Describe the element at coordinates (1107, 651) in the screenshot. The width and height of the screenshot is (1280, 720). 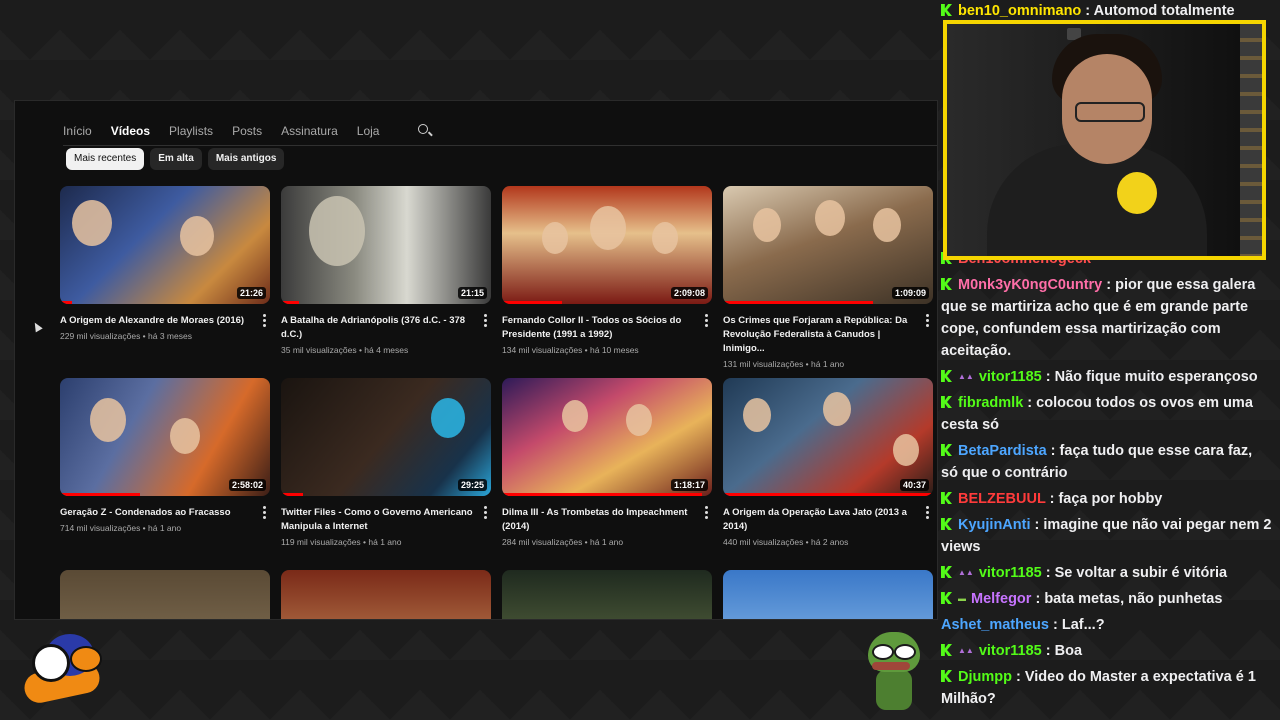
I see `chat-message: ▲▲ vitor1185 : Boa` at that location.